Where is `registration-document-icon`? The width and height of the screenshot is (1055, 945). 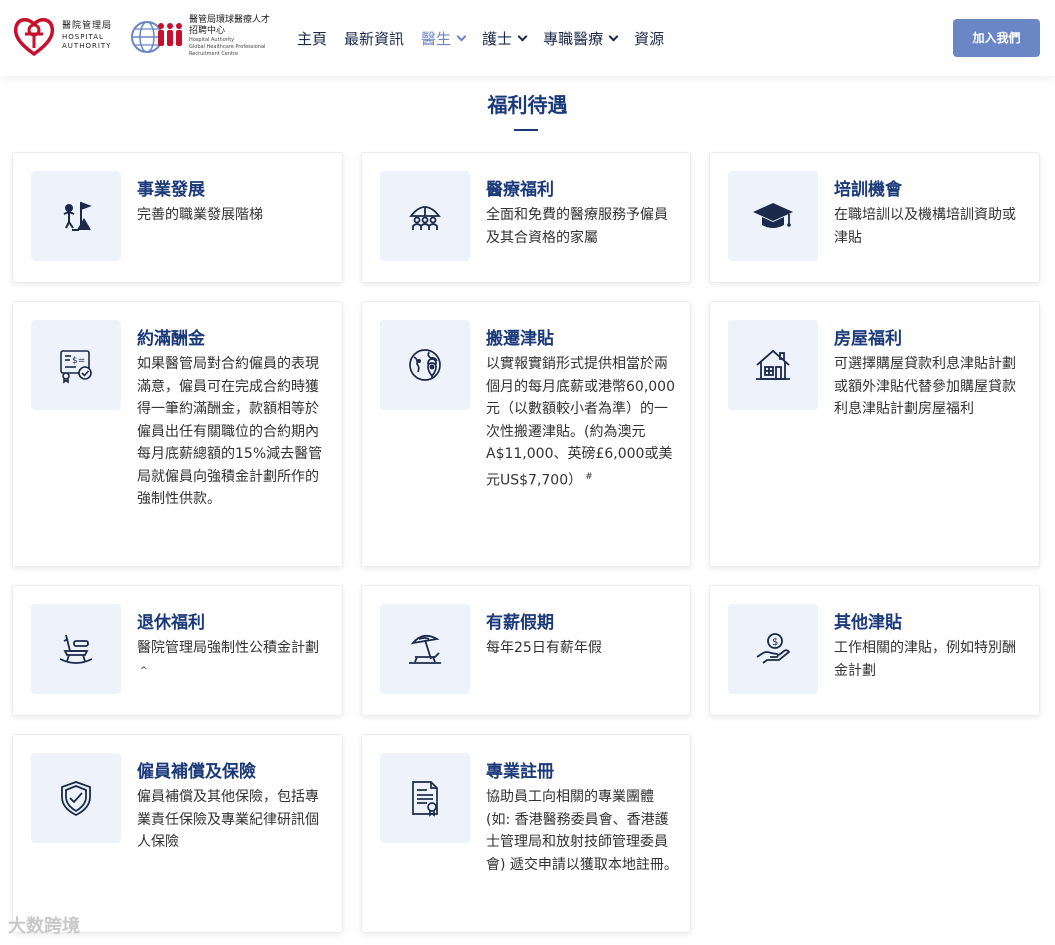 registration-document-icon is located at coordinates (425, 798).